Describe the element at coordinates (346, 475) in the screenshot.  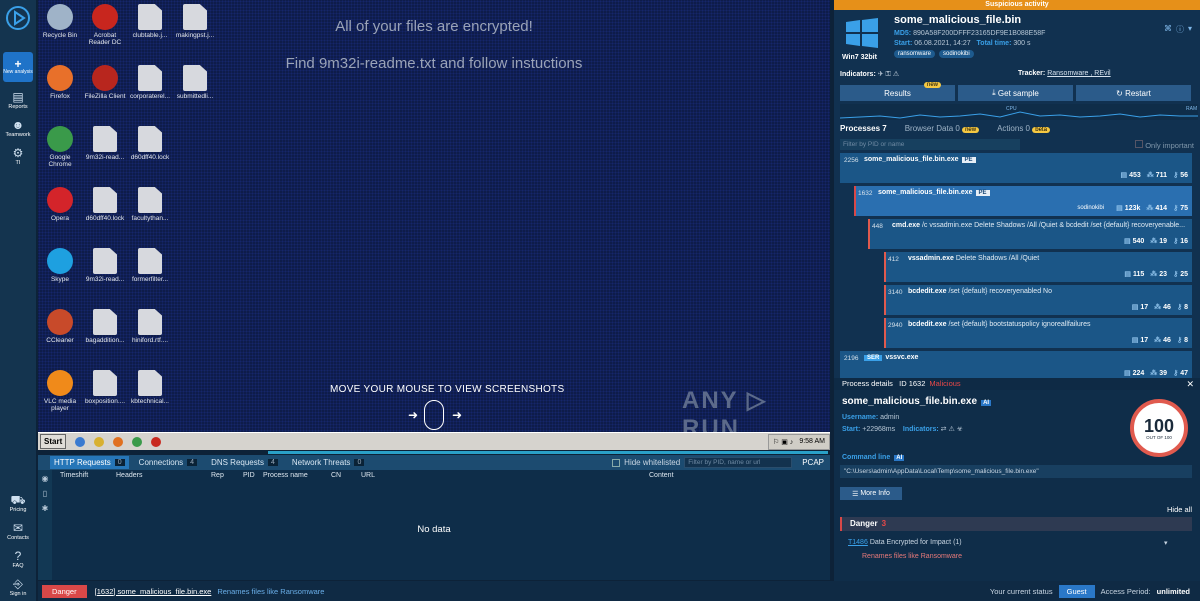
I see `column-header: CN` at that location.